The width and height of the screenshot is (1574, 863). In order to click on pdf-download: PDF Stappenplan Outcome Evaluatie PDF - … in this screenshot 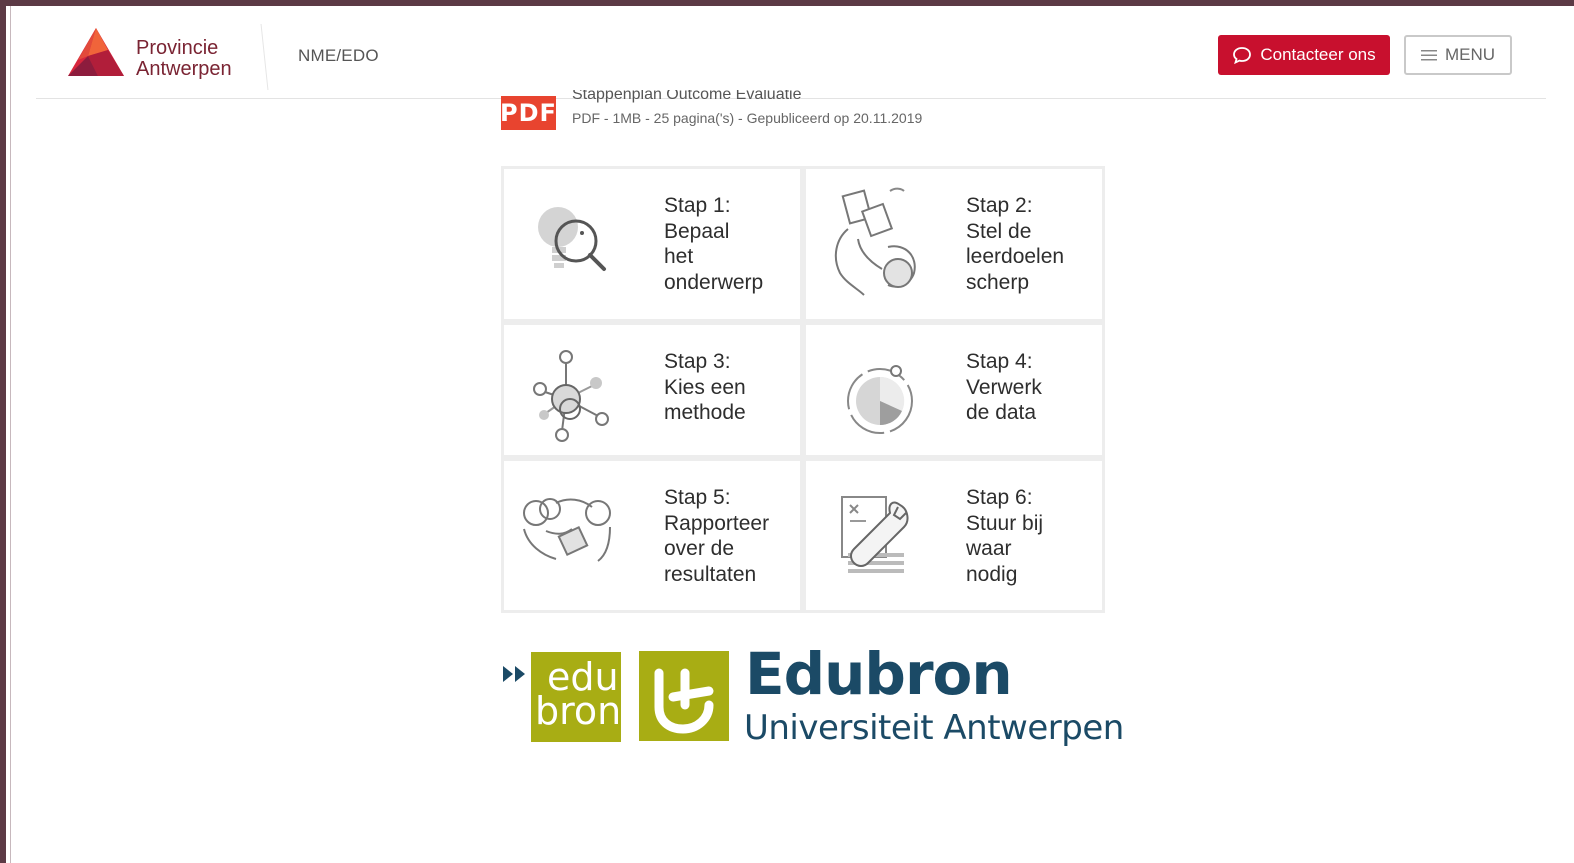, I will do `click(751, 110)`.